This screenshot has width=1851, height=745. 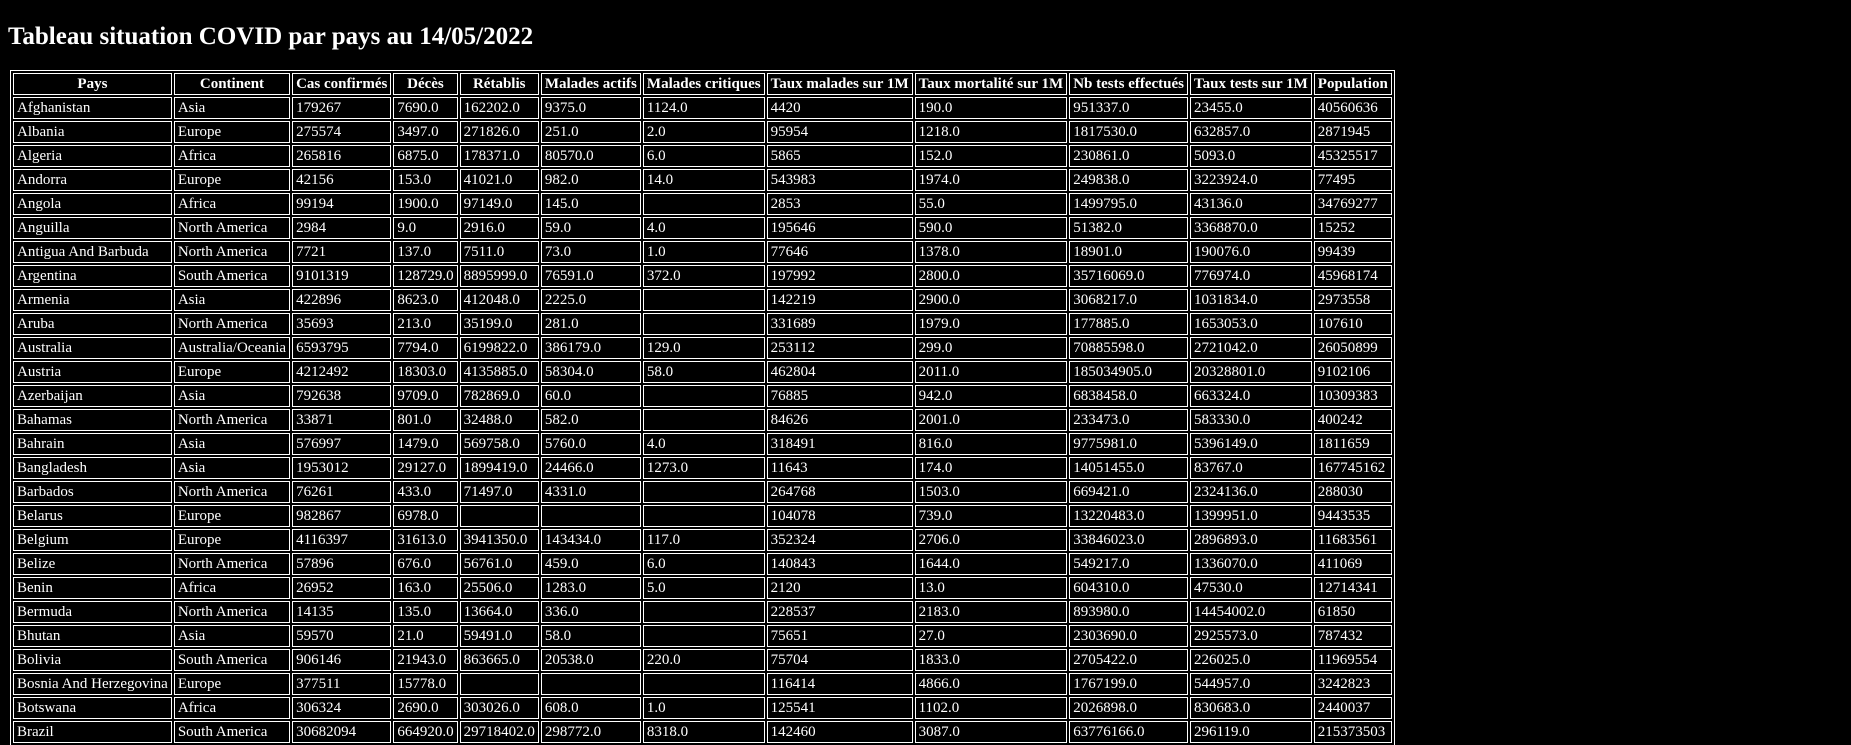 I want to click on table-cell: 18303.0, so click(x=425, y=372).